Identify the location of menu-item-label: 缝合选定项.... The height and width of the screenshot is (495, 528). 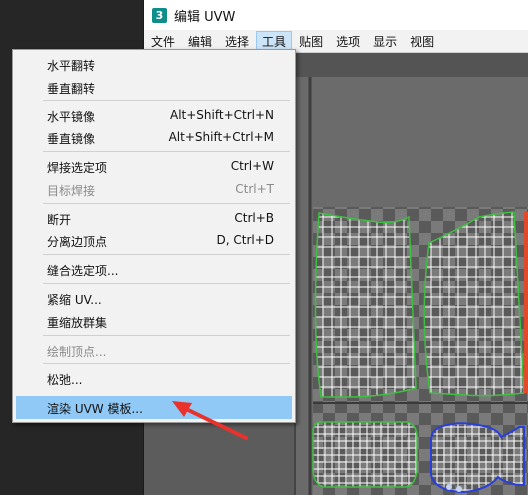
(83, 271).